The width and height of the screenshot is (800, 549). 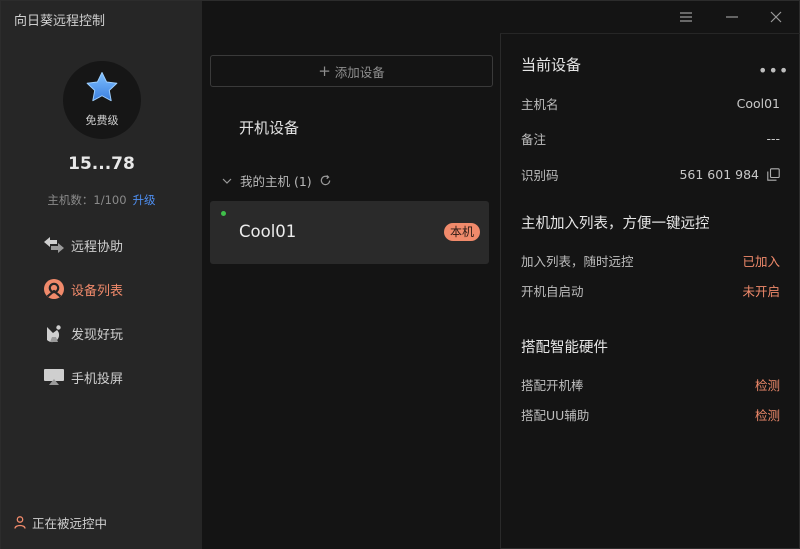 I want to click on uu-assist-check: 检测, so click(x=767, y=414).